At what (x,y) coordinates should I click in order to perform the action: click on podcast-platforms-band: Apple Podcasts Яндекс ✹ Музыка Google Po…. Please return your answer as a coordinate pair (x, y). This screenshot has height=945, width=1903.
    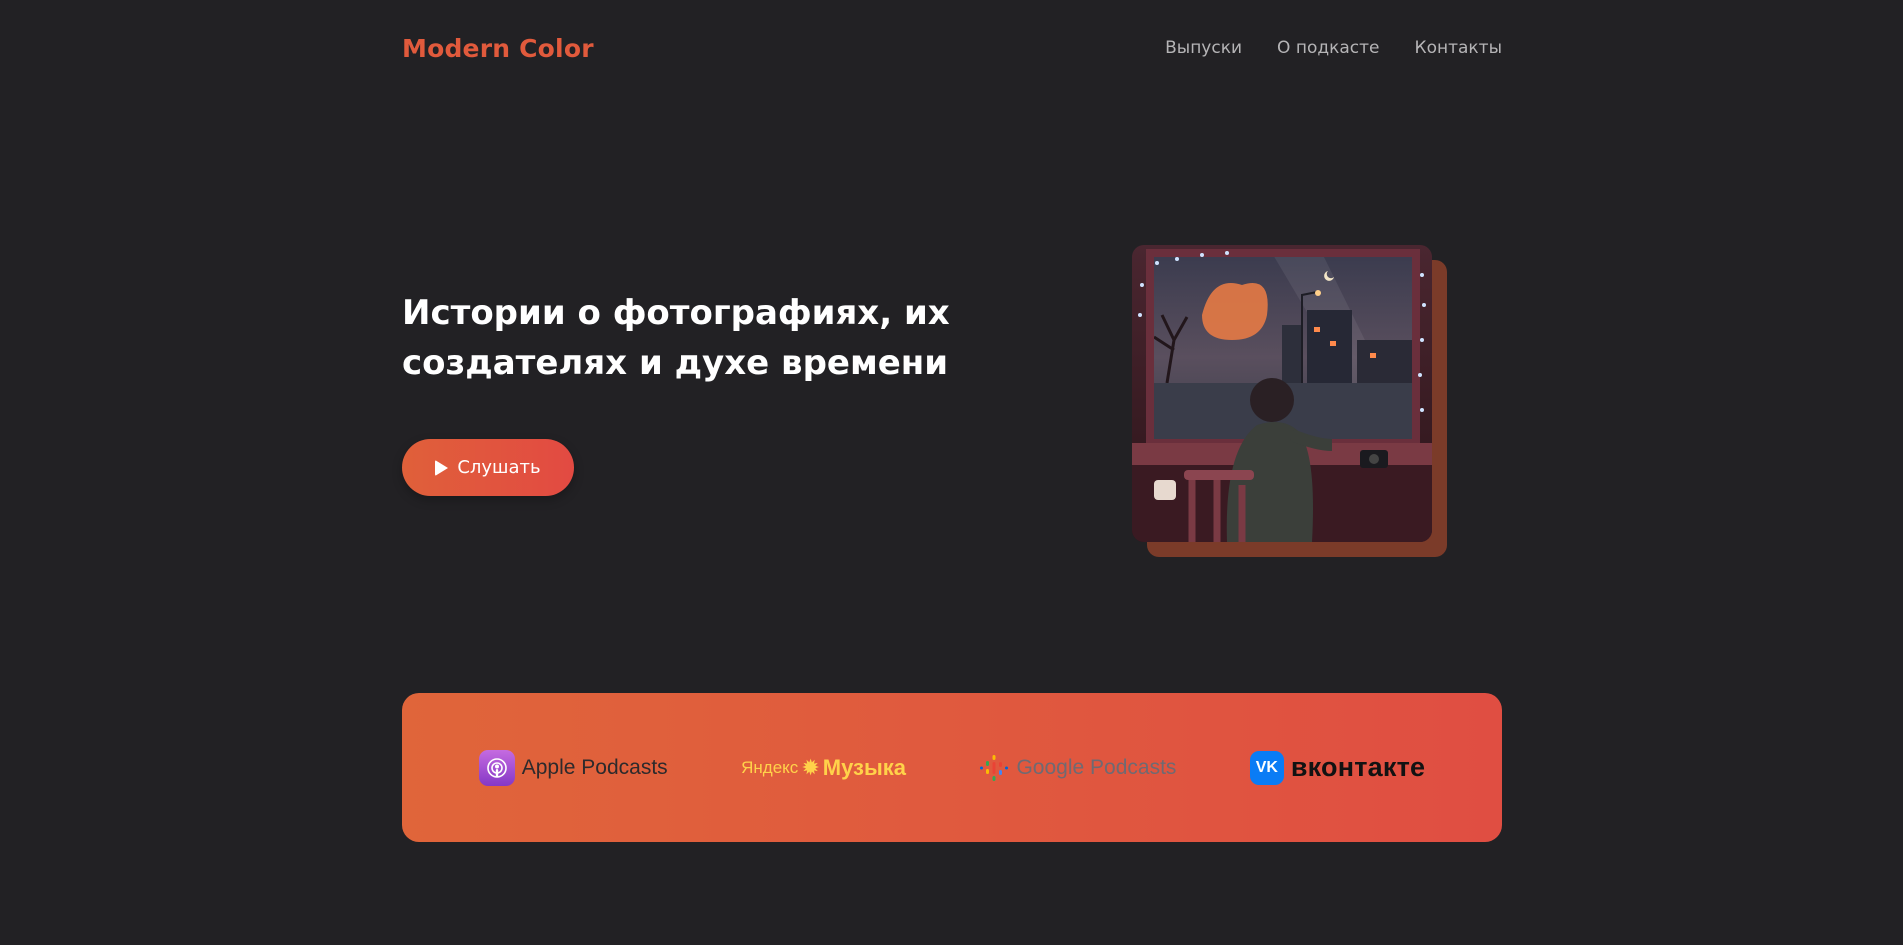
    Looking at the image, I should click on (952, 767).